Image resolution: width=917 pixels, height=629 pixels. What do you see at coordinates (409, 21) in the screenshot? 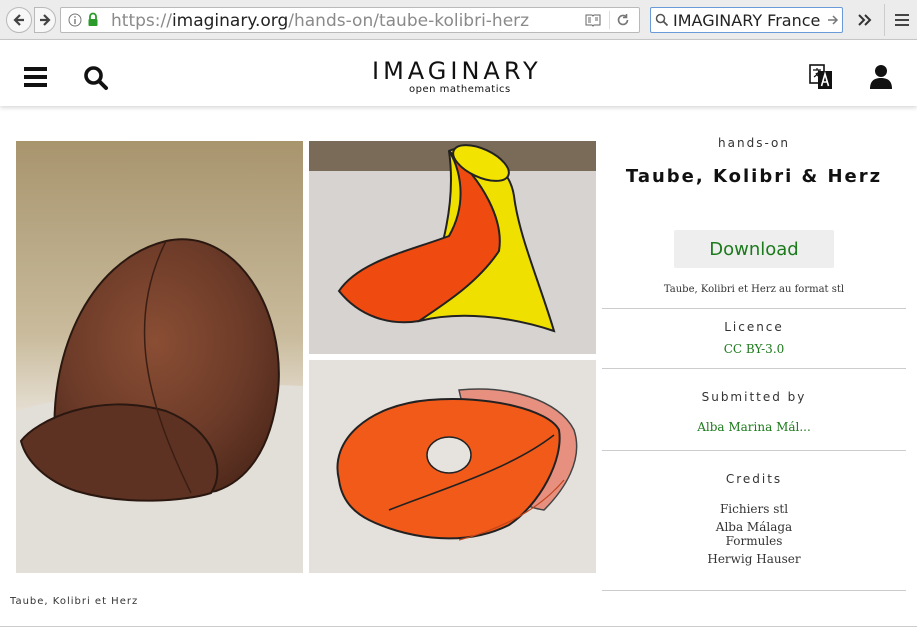
I see `url-path: /hands-on/taube-kolibri-herz` at bounding box center [409, 21].